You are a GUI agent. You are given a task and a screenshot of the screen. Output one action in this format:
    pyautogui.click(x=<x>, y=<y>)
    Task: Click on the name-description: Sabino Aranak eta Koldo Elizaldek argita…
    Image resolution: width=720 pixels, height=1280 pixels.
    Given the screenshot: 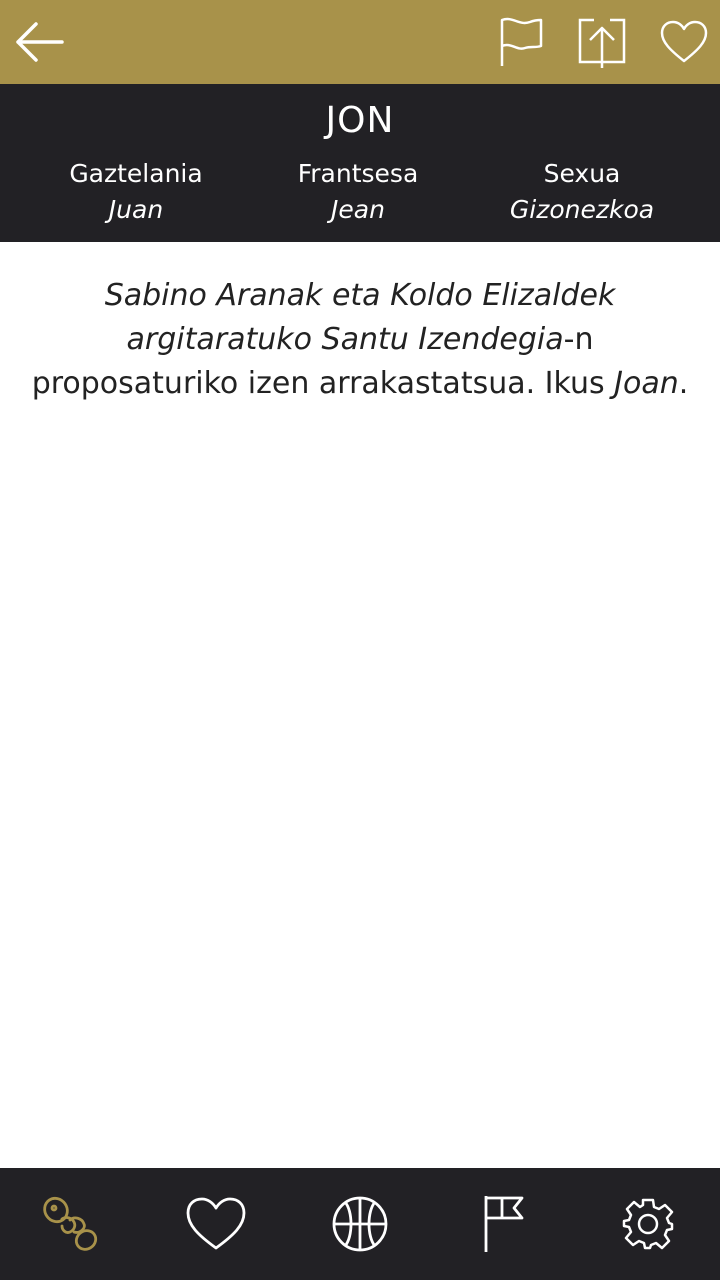 What is the action you would take?
    pyautogui.click(x=360, y=340)
    